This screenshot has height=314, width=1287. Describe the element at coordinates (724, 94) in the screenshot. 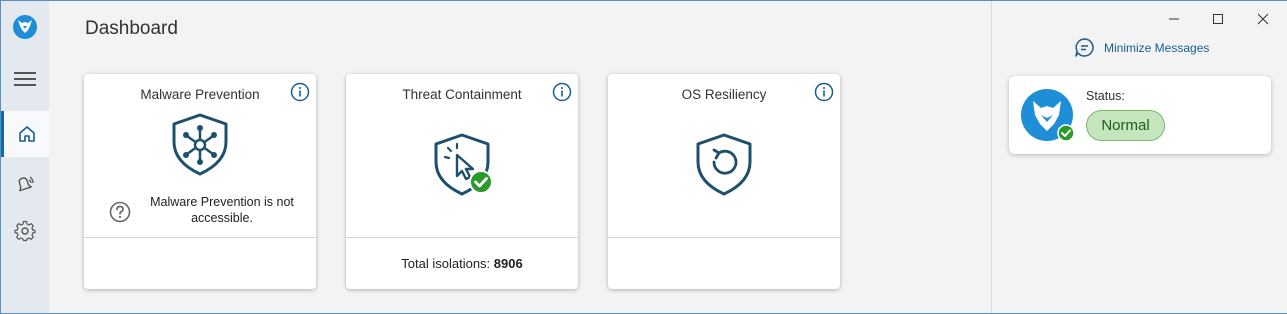

I see `card-title: OS Resiliency` at that location.